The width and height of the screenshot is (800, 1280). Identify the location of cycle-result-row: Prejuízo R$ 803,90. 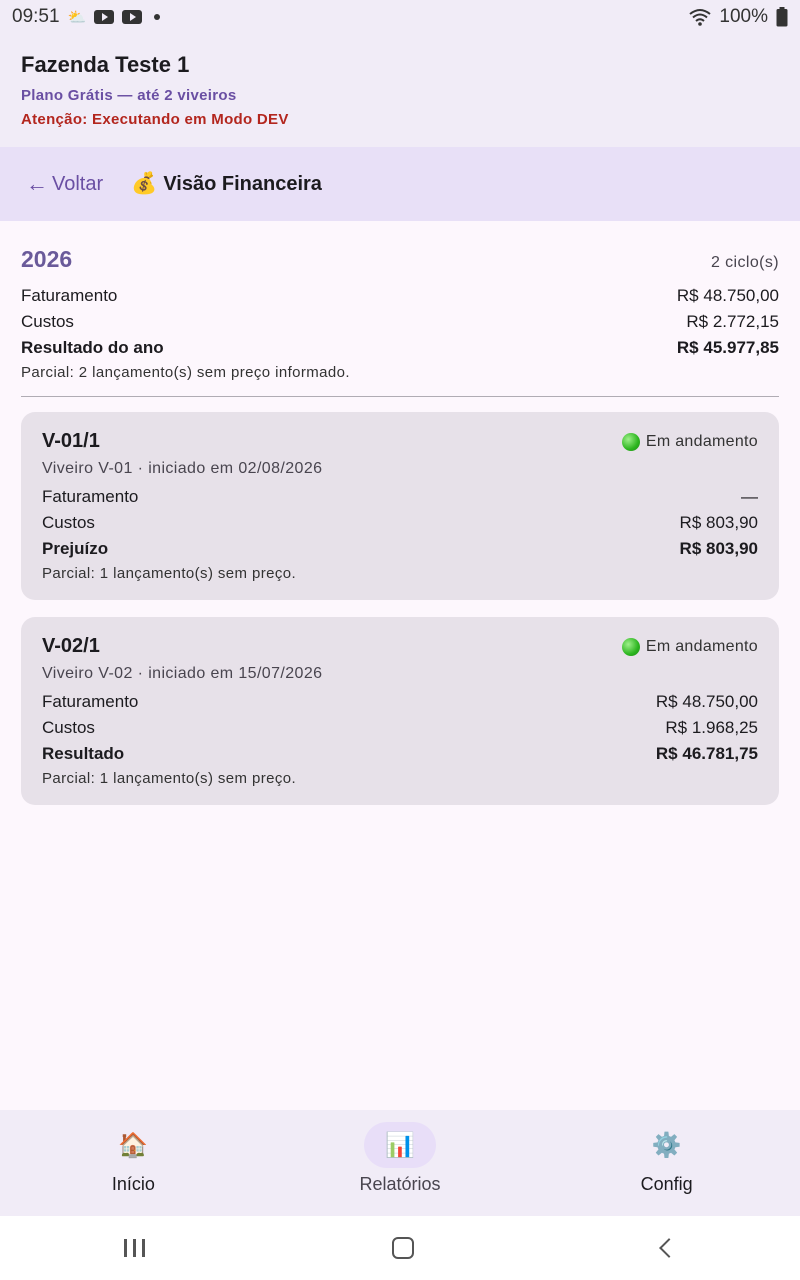
(400, 549).